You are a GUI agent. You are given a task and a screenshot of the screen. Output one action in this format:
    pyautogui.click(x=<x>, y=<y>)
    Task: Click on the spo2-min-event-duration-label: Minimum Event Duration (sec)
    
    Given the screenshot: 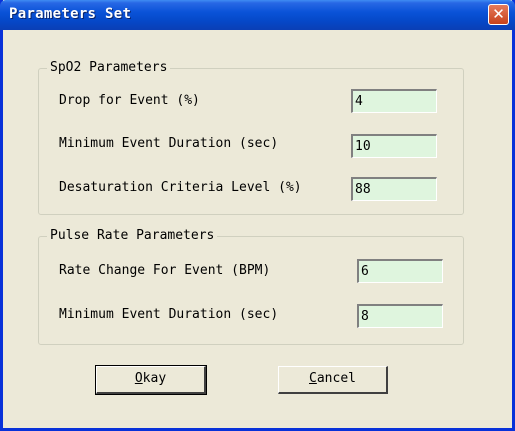 What is the action you would take?
    pyautogui.click(x=169, y=143)
    